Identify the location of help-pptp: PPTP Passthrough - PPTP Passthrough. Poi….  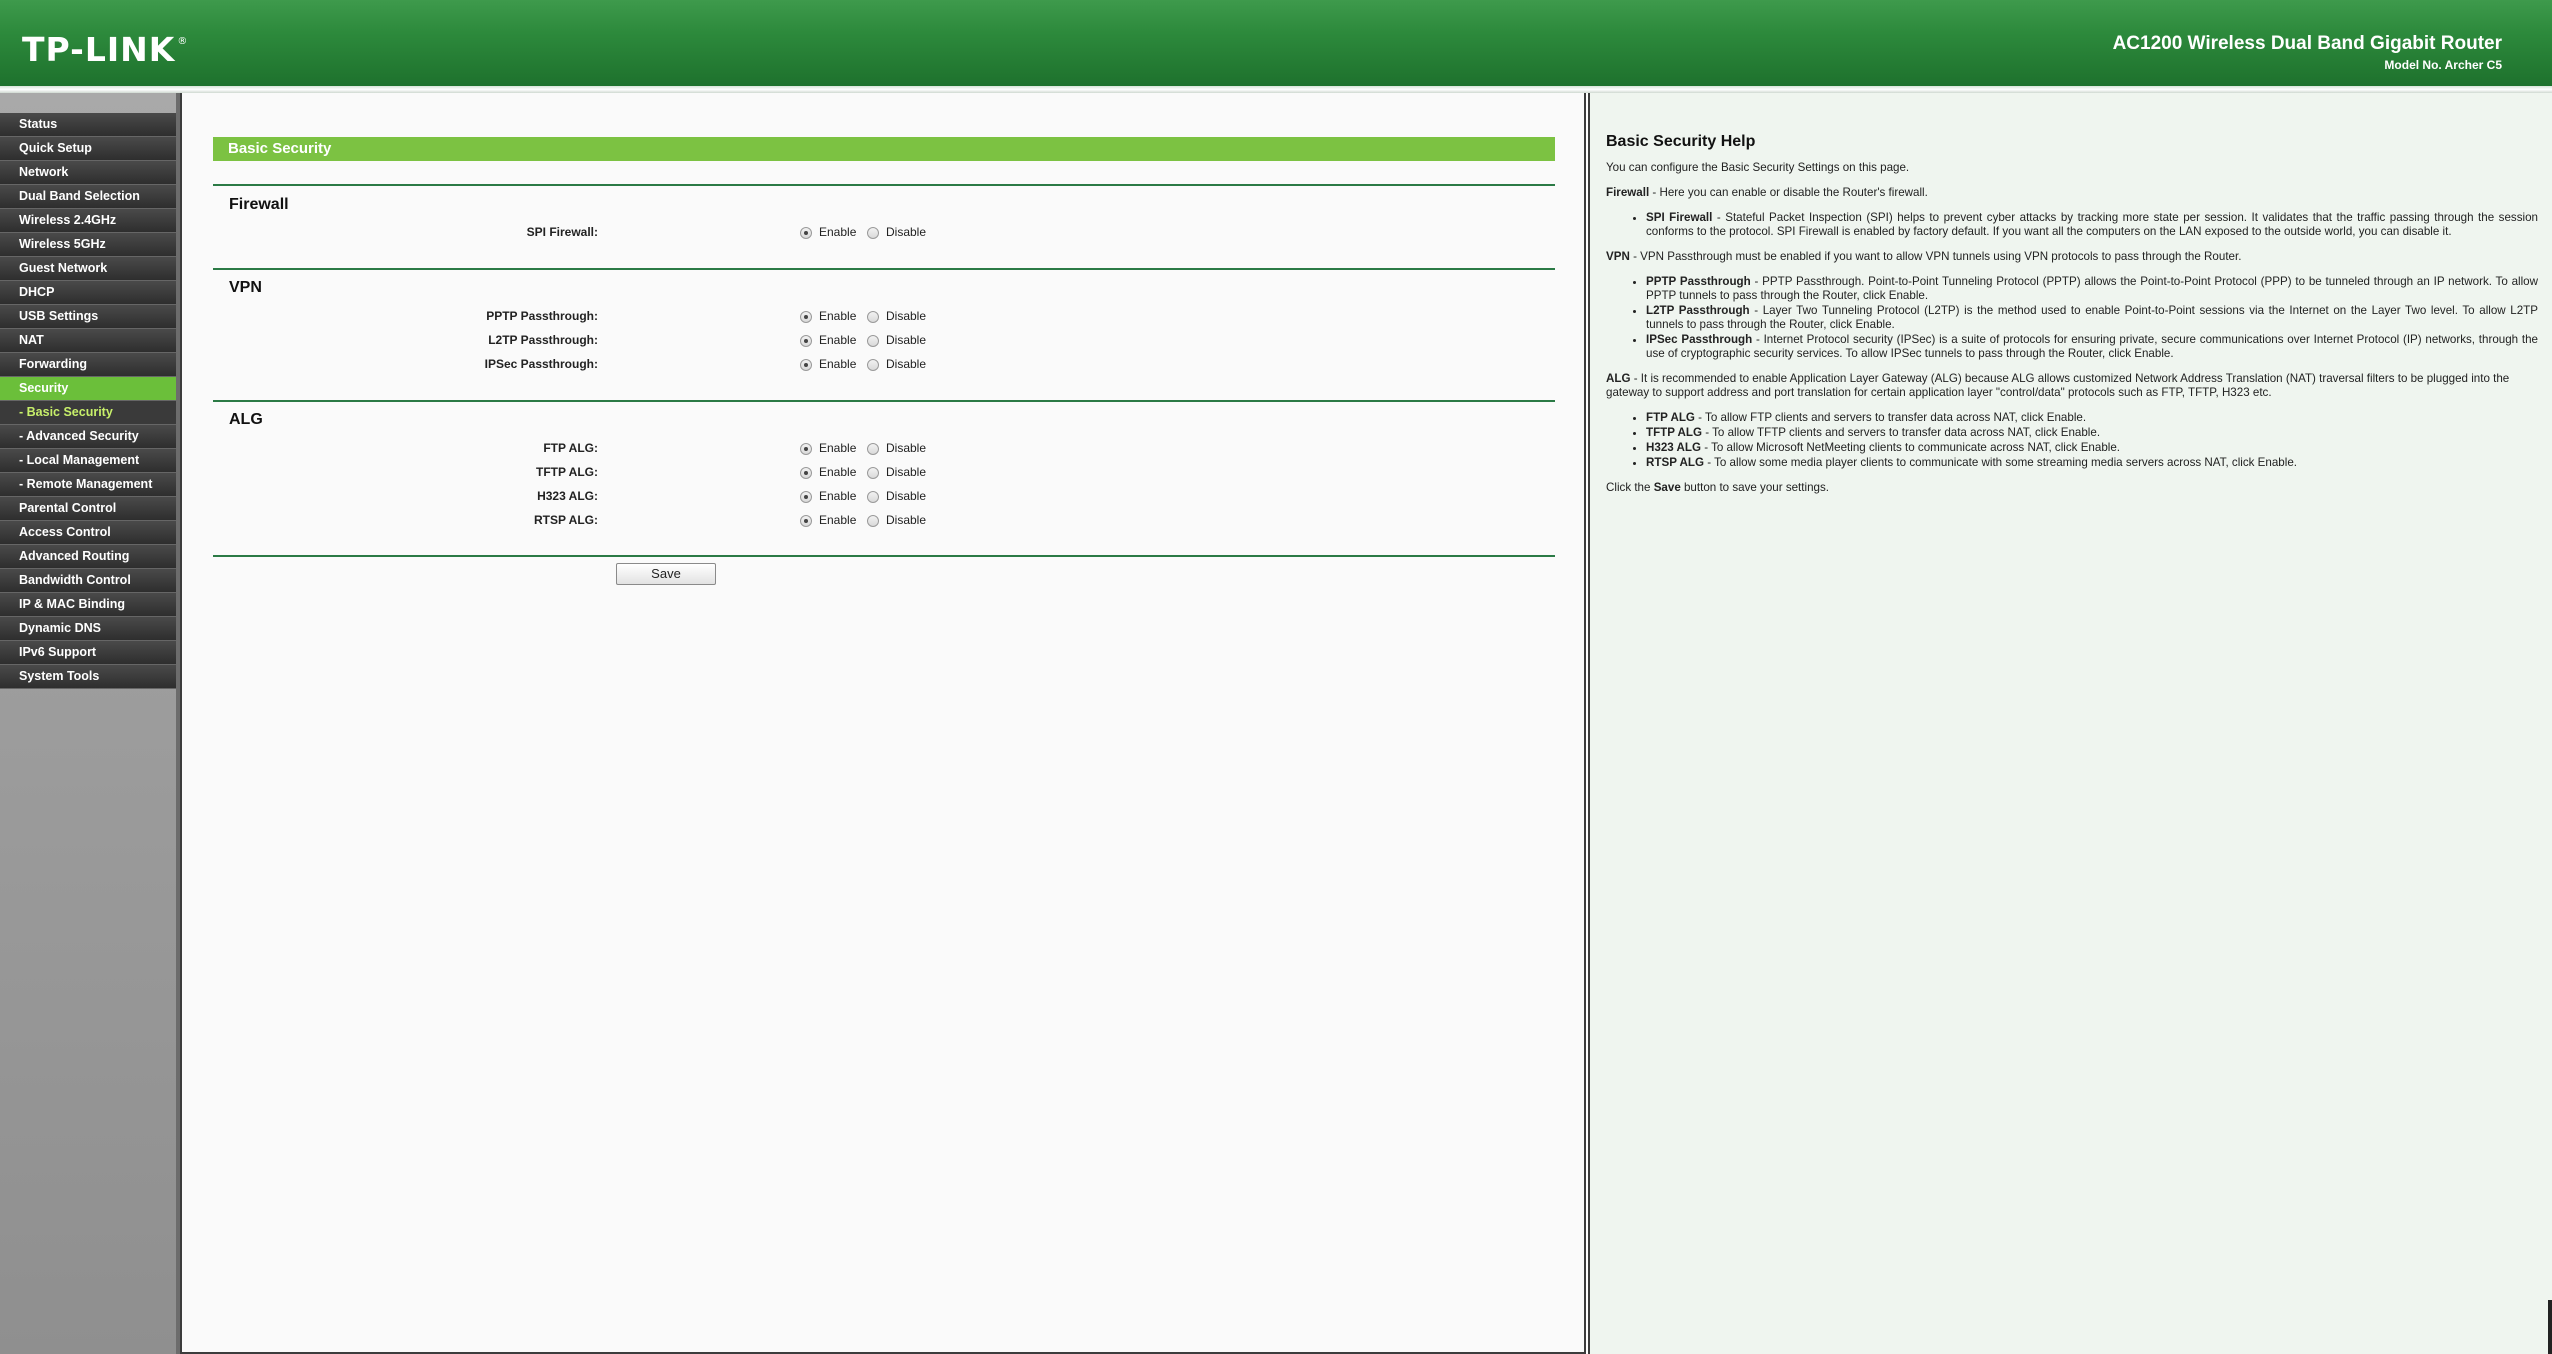
(2092, 289).